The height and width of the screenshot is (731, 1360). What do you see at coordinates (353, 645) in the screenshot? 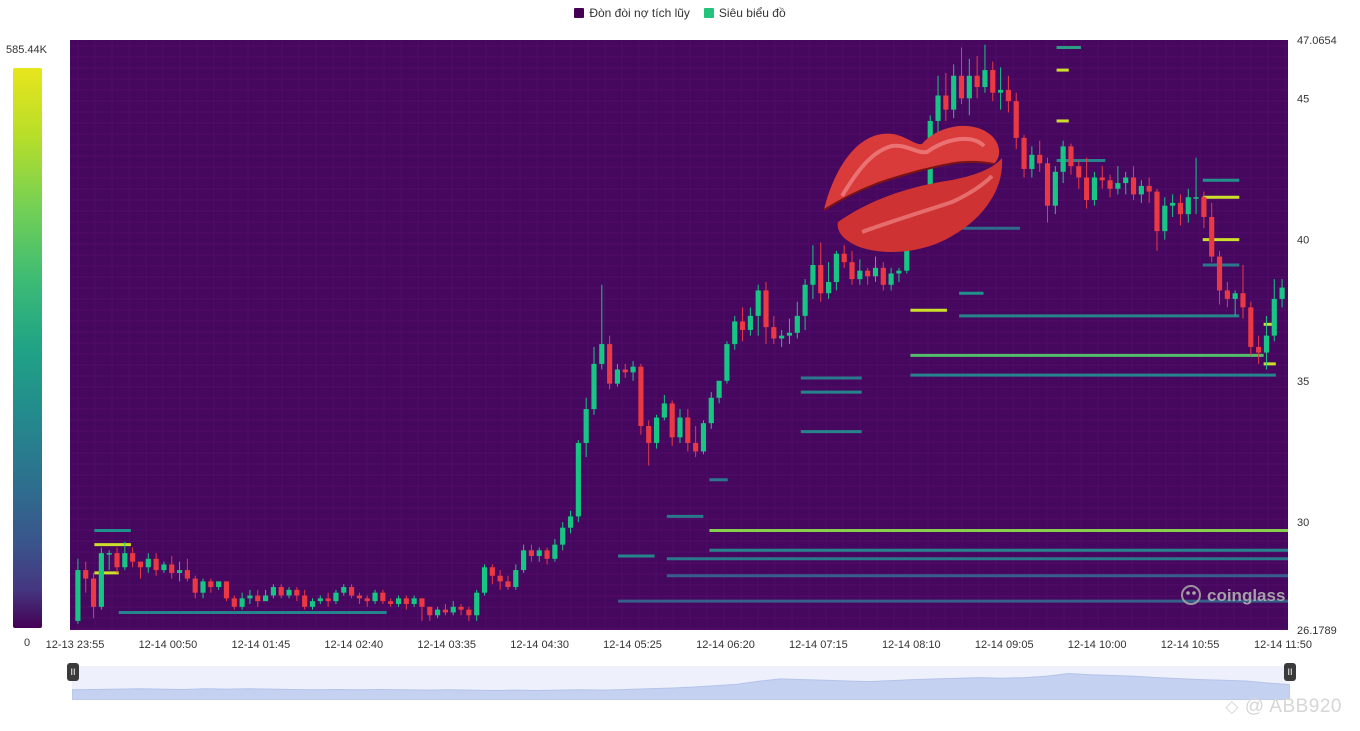
I see `x-tick-label: 12-14 02:40` at bounding box center [353, 645].